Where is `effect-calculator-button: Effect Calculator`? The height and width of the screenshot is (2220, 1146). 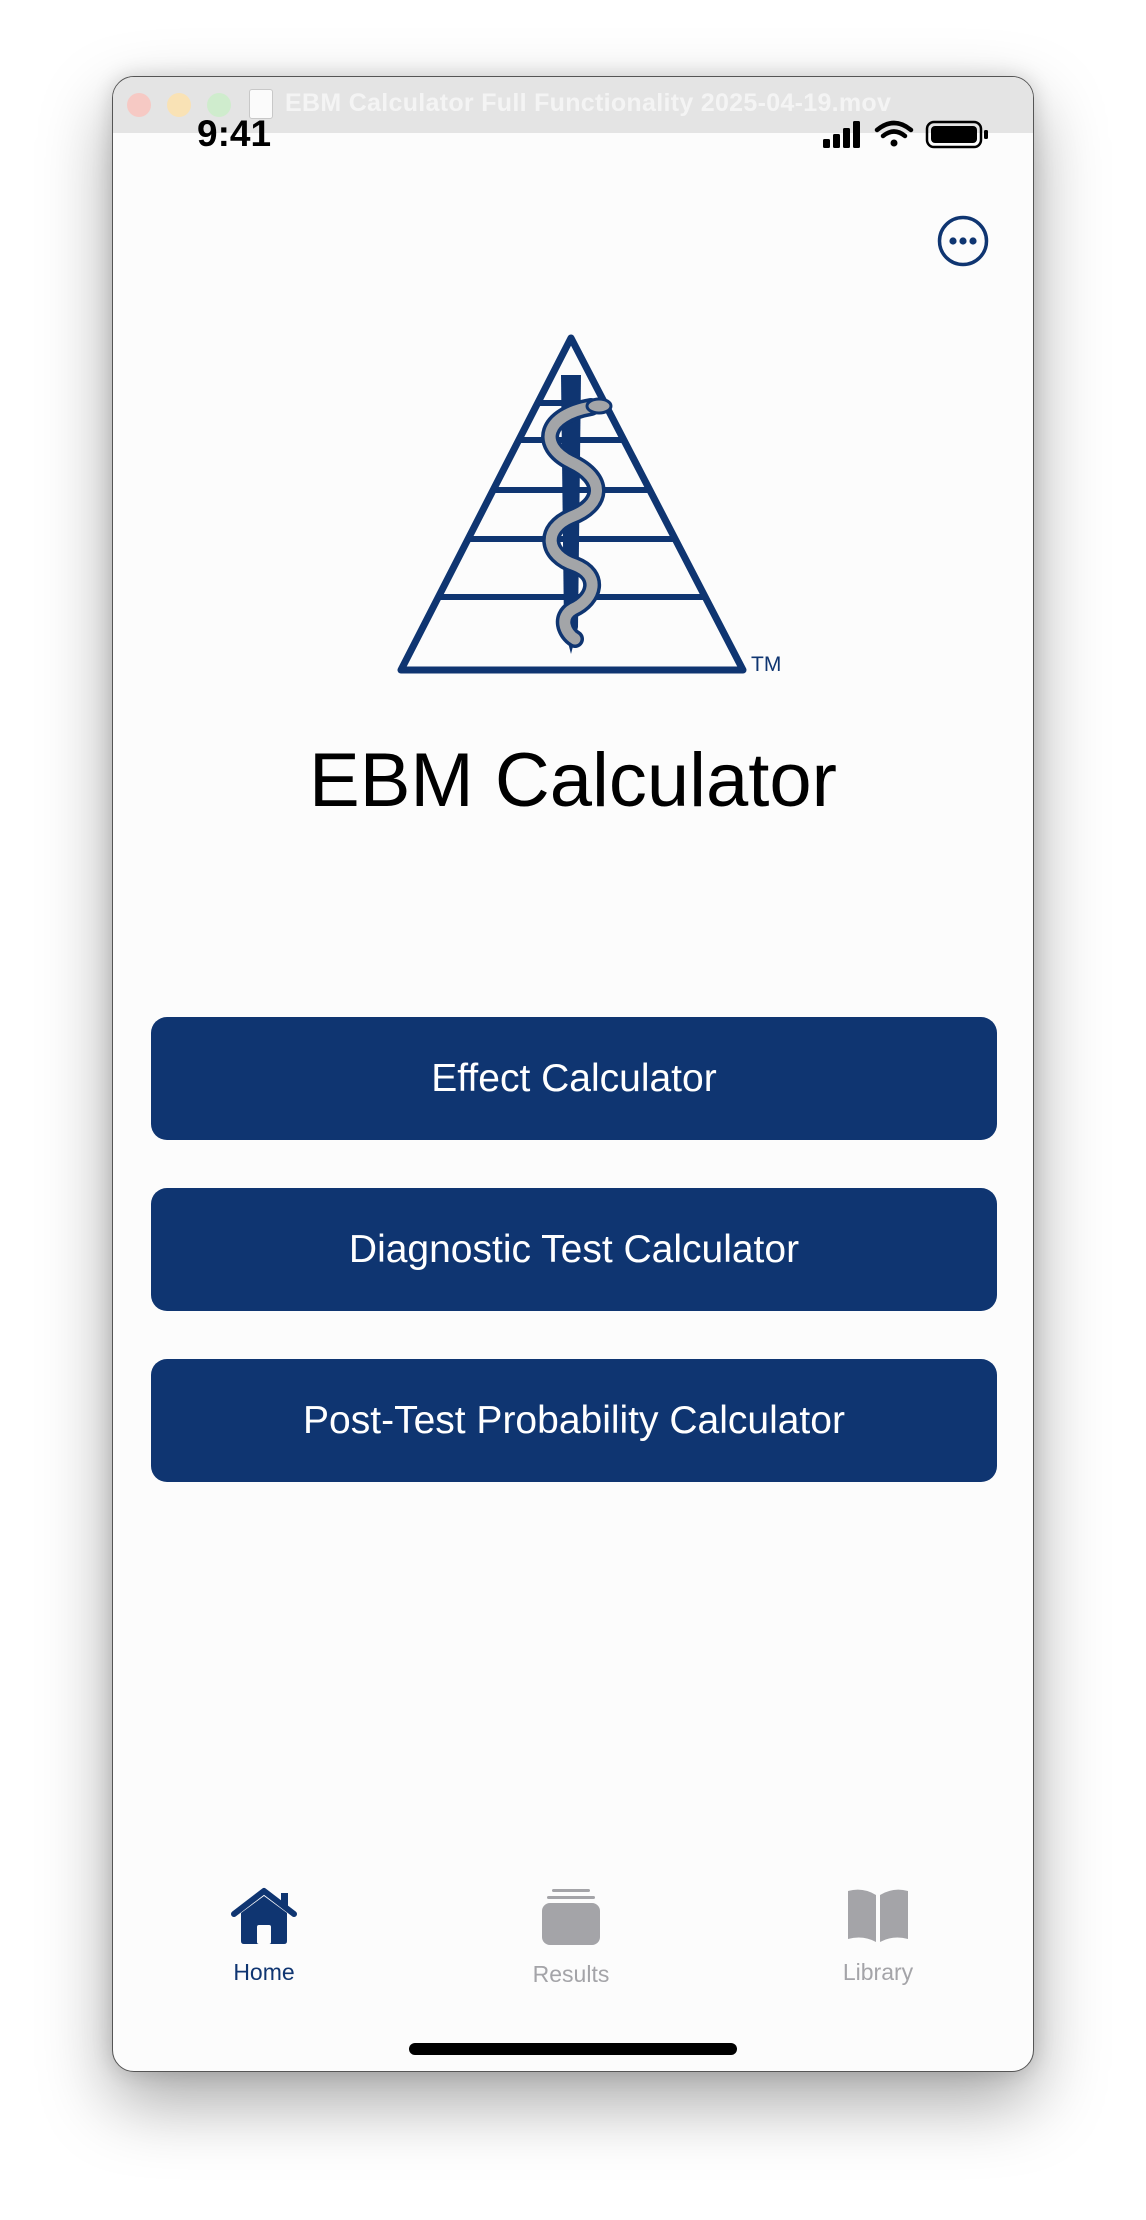
effect-calculator-button: Effect Calculator is located at coordinates (574, 1078).